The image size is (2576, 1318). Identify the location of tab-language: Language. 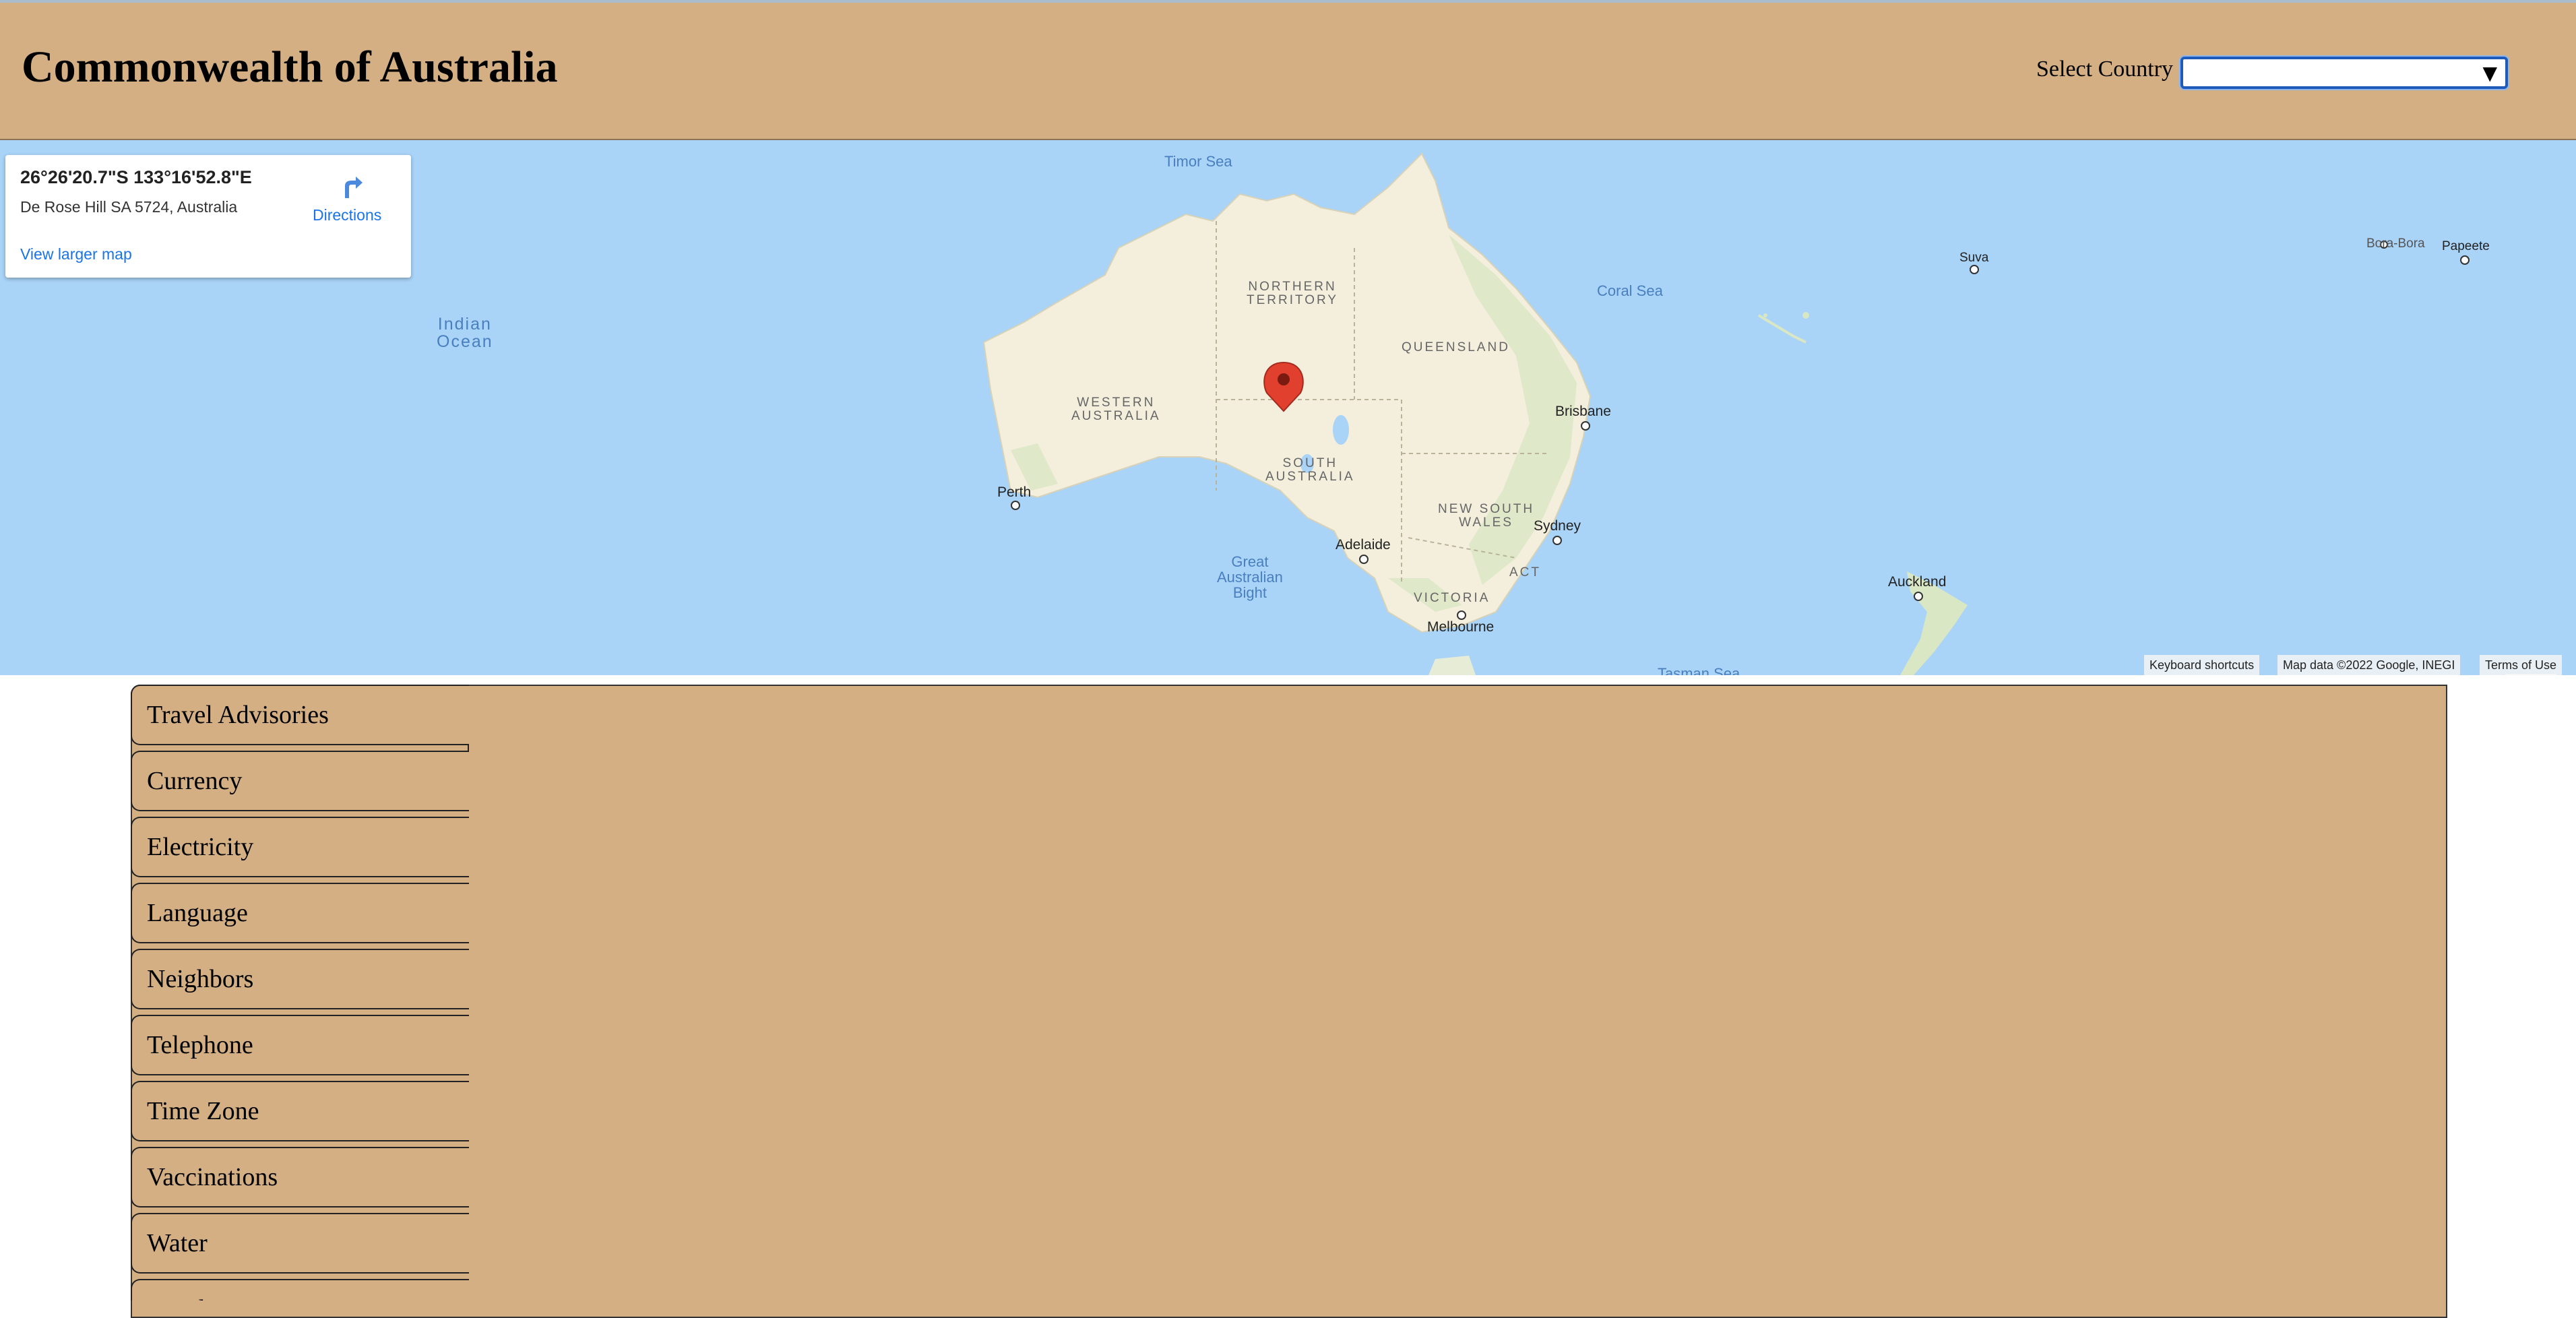
(300, 913).